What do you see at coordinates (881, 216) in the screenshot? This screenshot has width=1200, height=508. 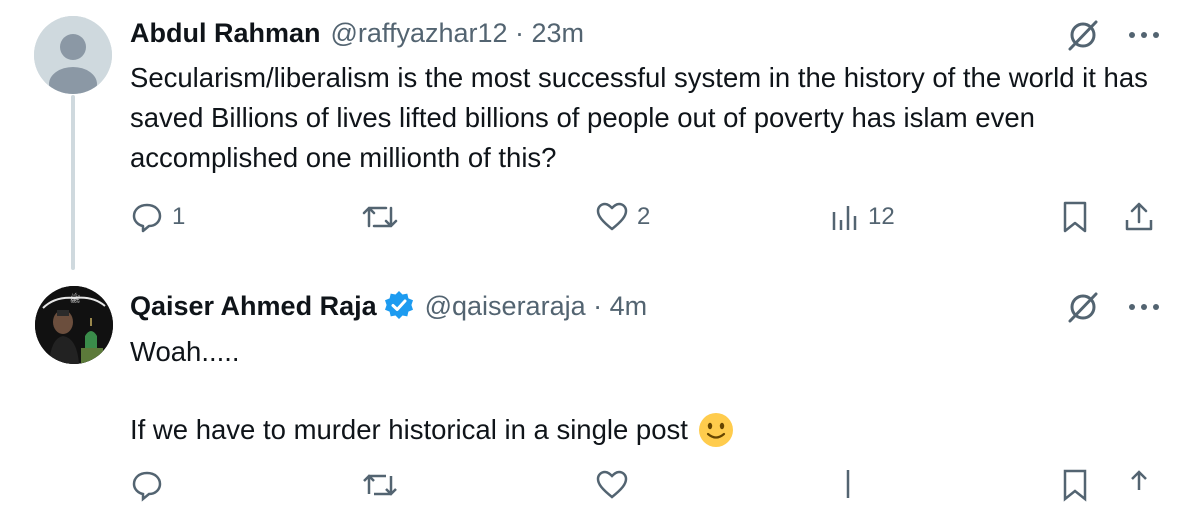 I see `views-count: 12` at bounding box center [881, 216].